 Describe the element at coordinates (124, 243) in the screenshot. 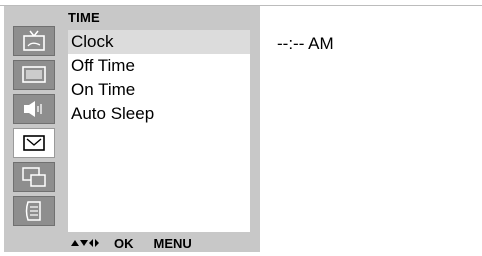

I see `ok-hint: OK` at that location.